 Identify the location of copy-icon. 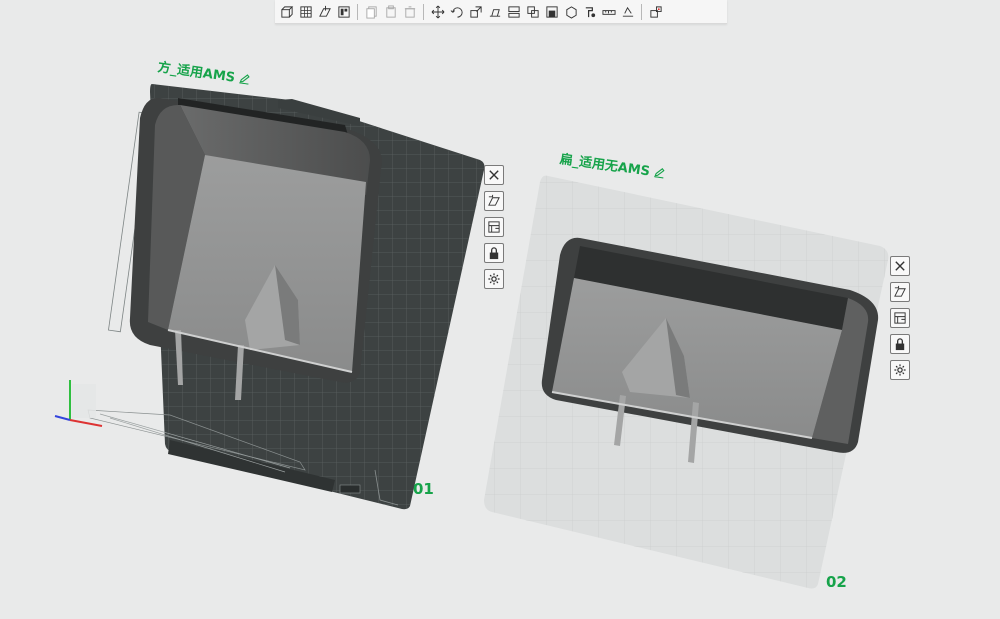
(371, 12).